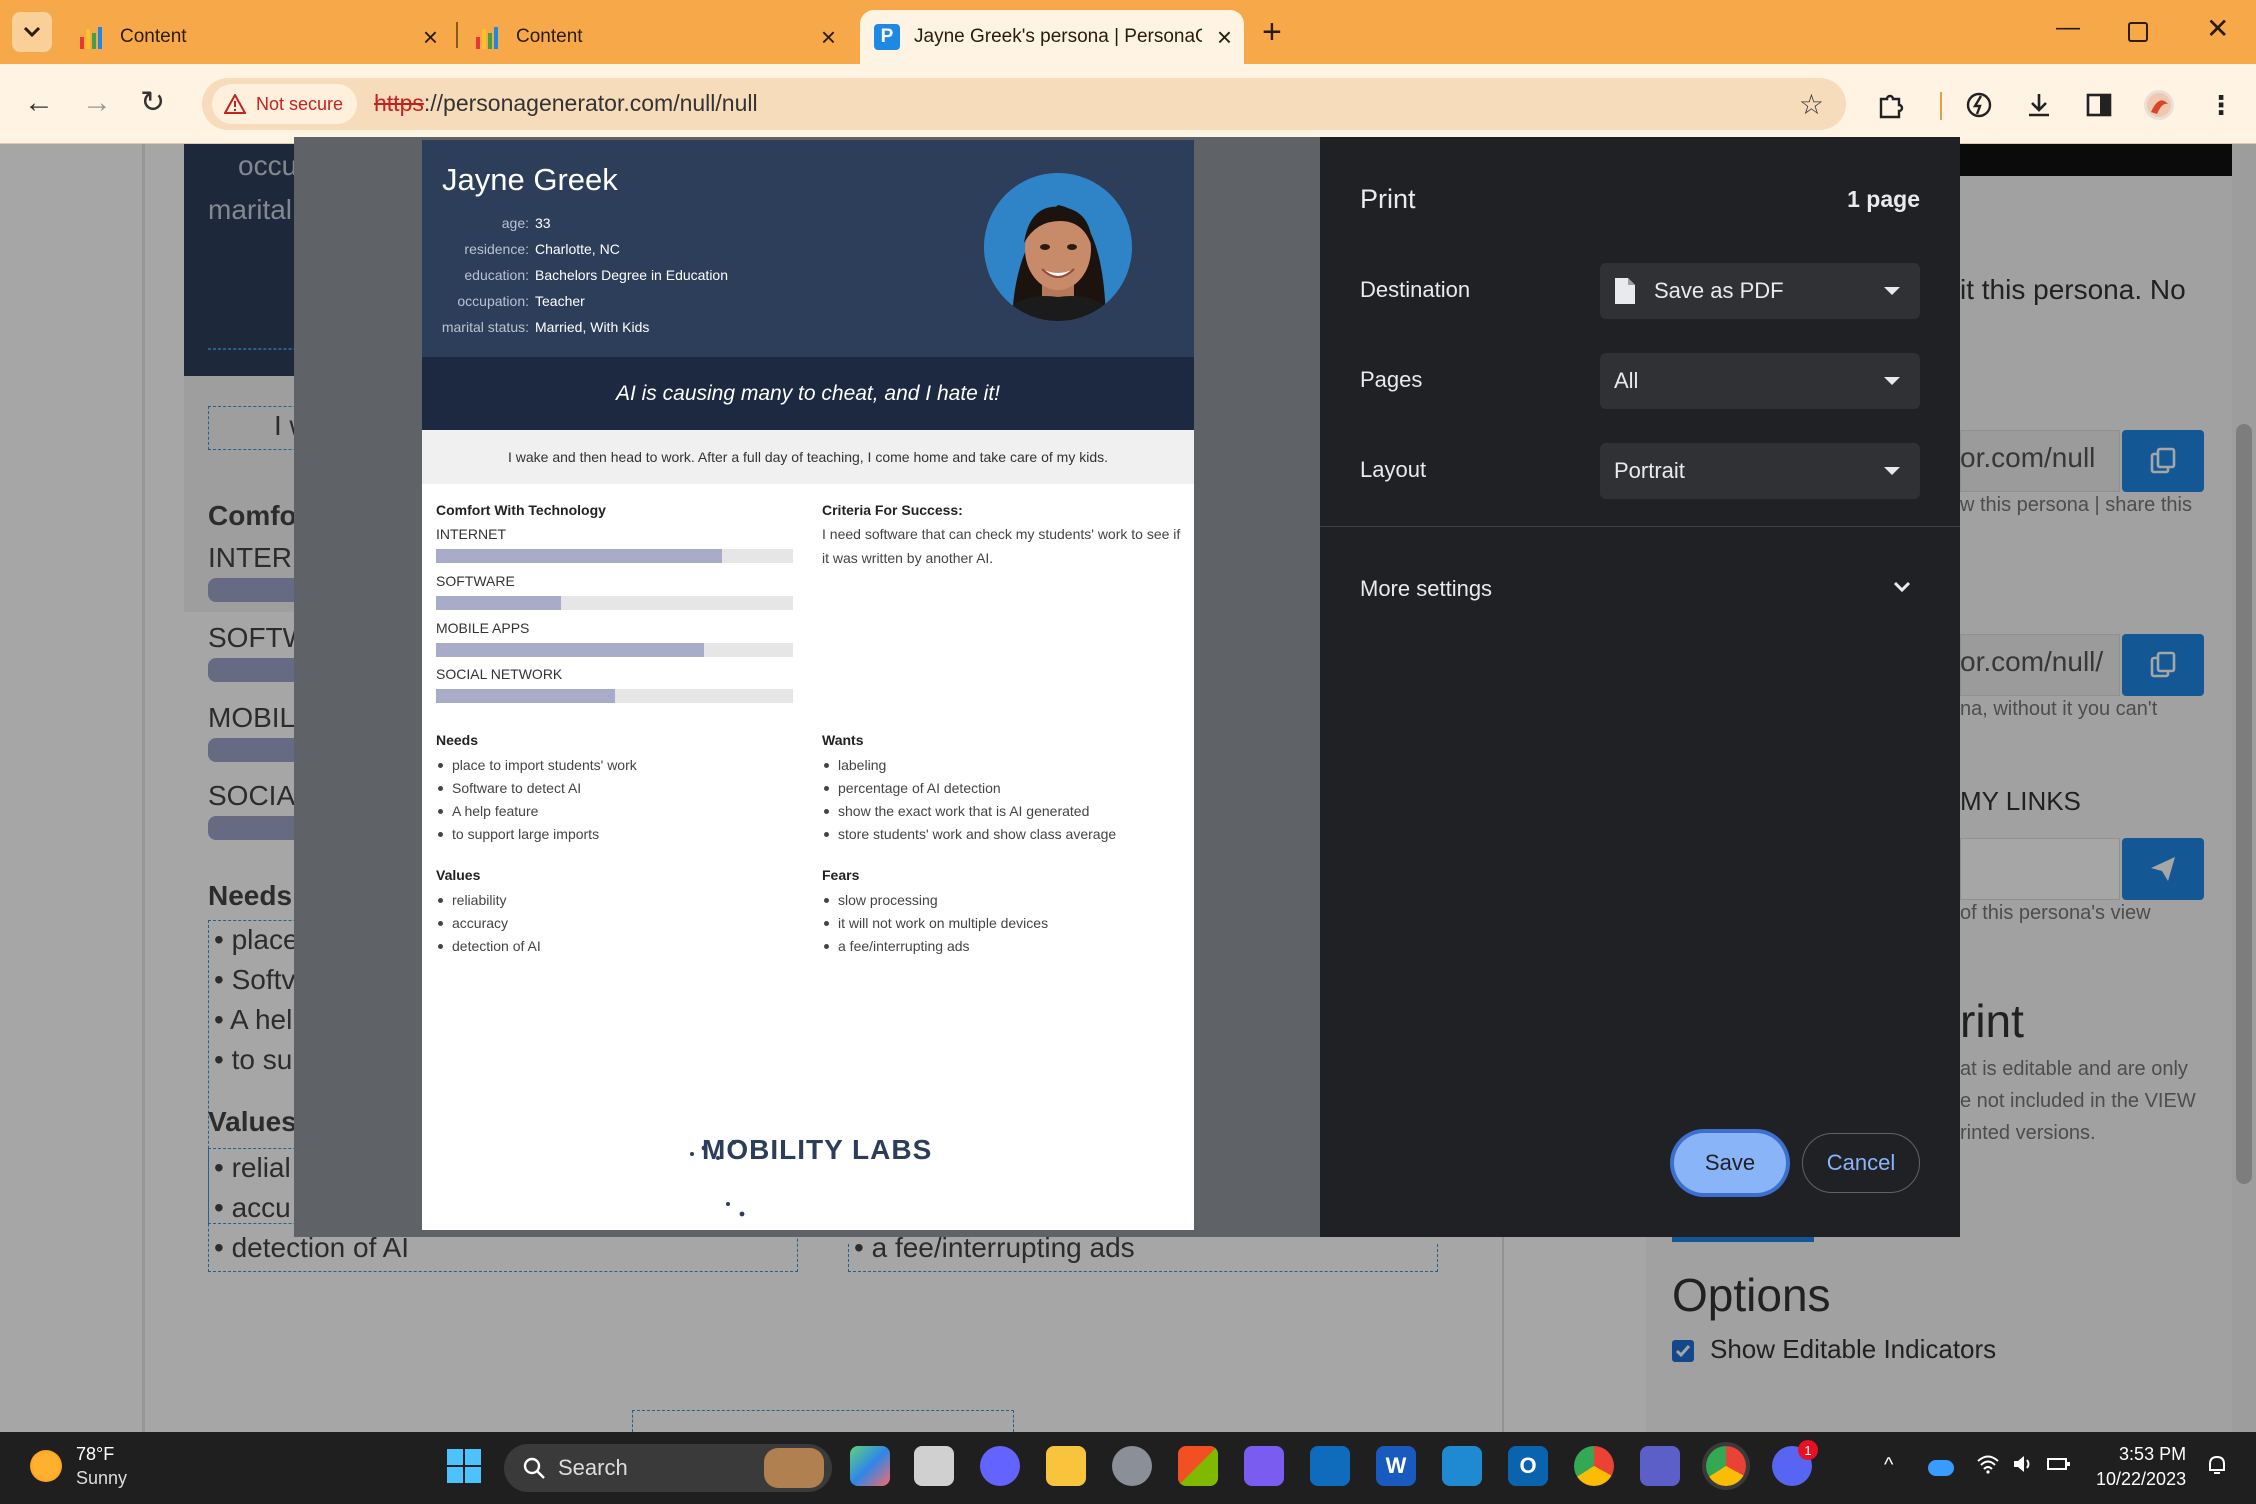  Describe the element at coordinates (1760, 291) in the screenshot. I see `destination-select: Save as PDF` at that location.